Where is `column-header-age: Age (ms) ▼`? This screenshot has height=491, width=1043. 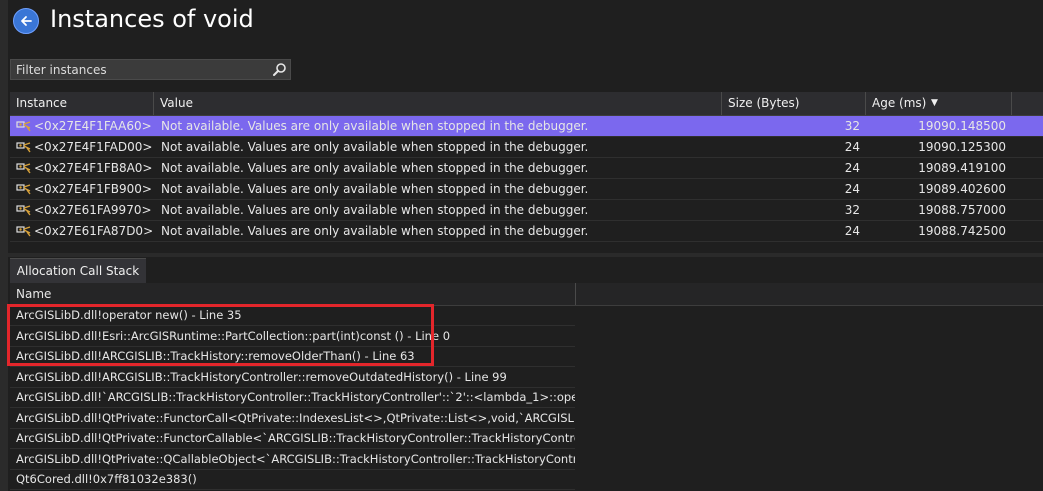
column-header-age: Age (ms) ▼ is located at coordinates (939, 103).